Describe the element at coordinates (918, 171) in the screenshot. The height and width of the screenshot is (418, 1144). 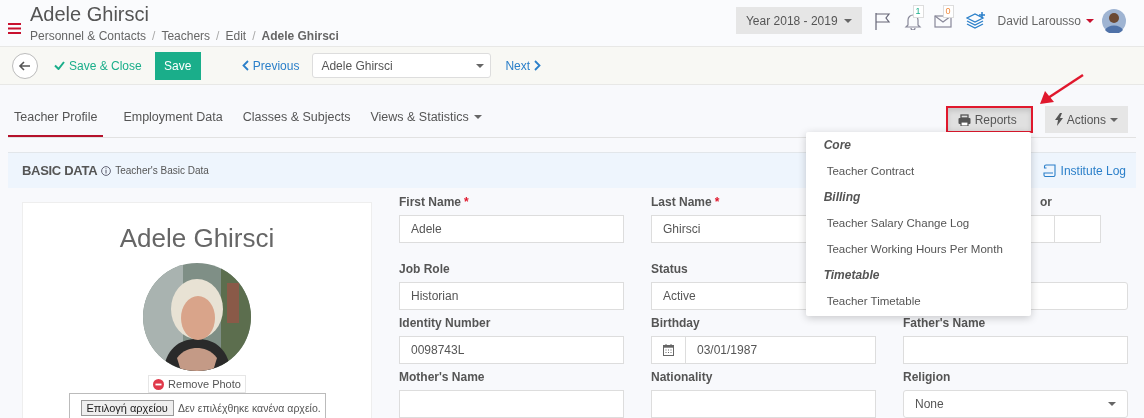
I see `menu-item: Teacher Contract` at that location.